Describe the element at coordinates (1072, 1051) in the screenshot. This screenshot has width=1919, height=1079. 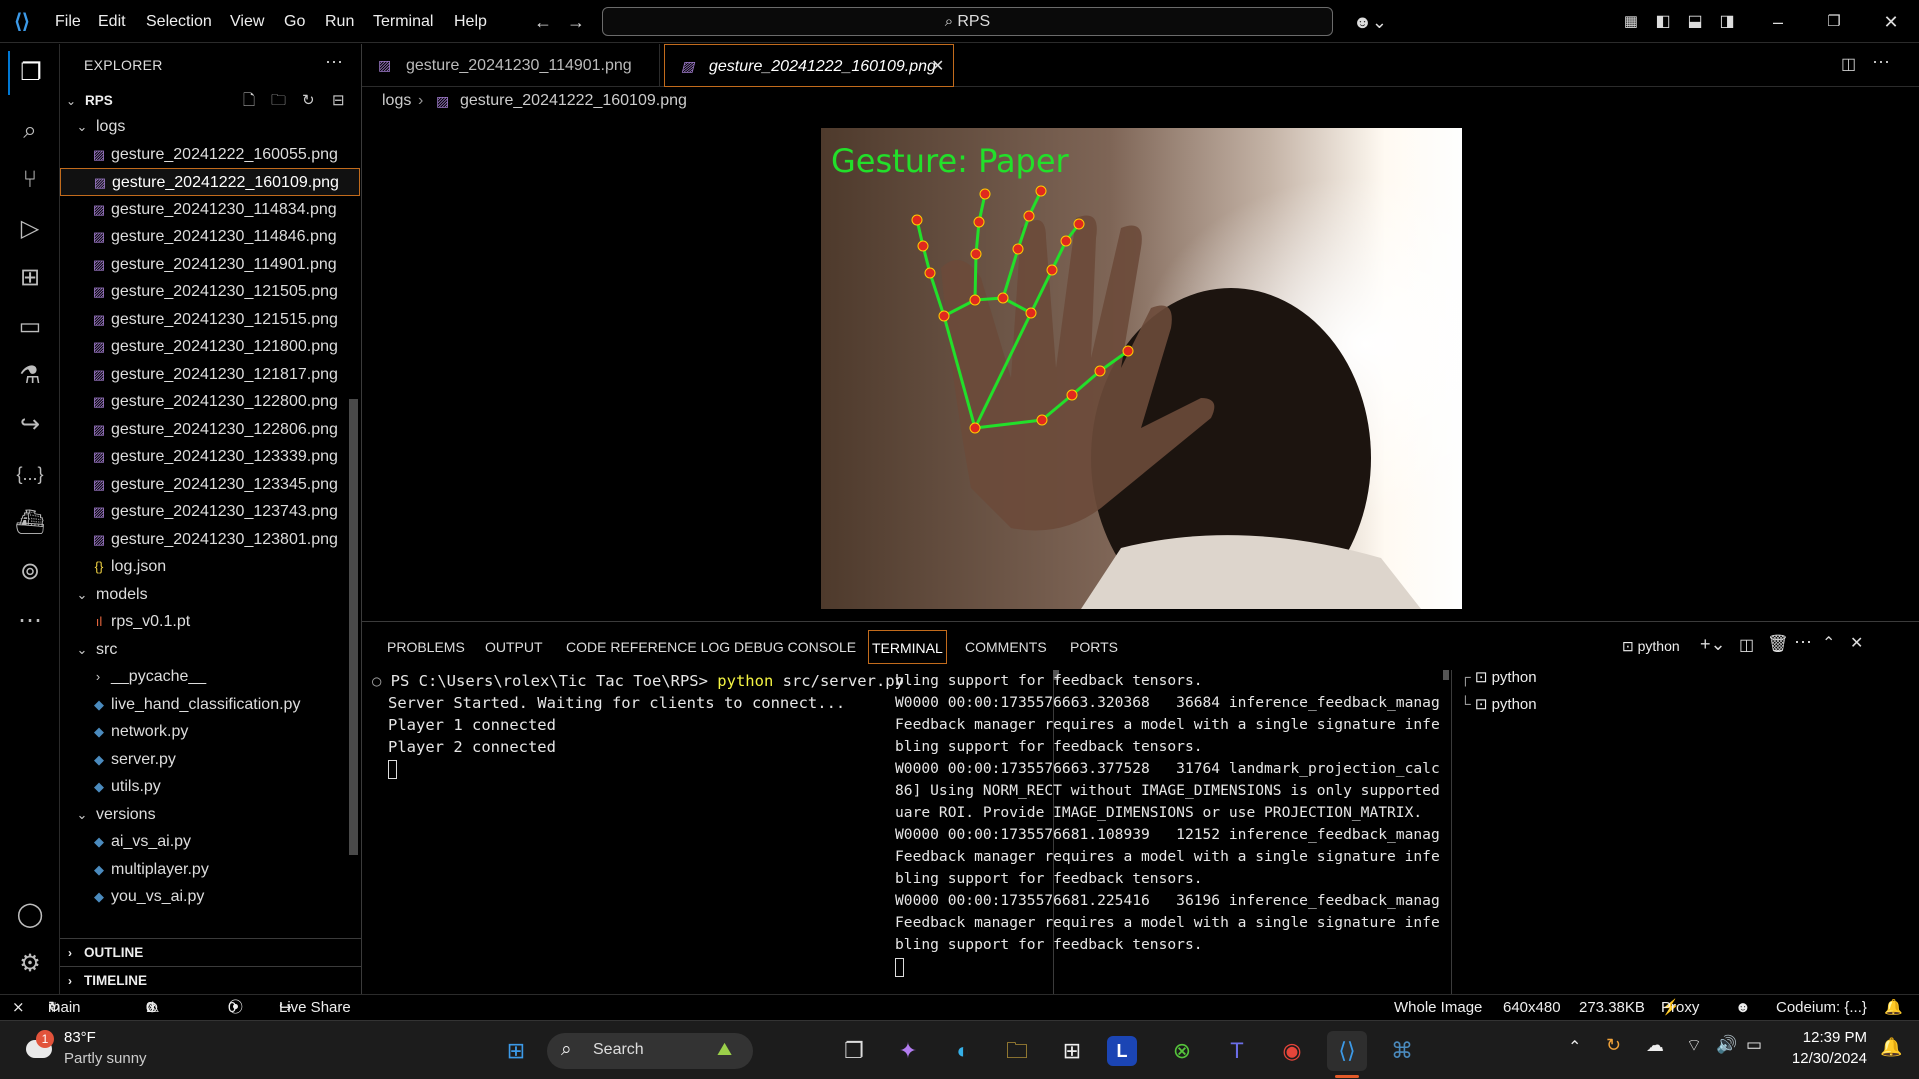
I see `microsoft-store-icon: ⊞` at that location.